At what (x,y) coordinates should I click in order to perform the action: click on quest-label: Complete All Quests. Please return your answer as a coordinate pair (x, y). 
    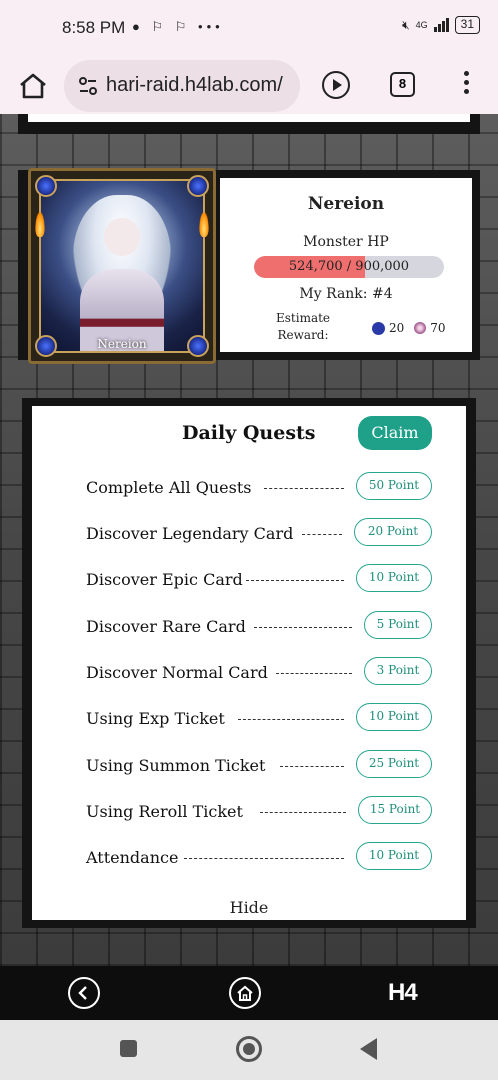
    Looking at the image, I should click on (169, 487).